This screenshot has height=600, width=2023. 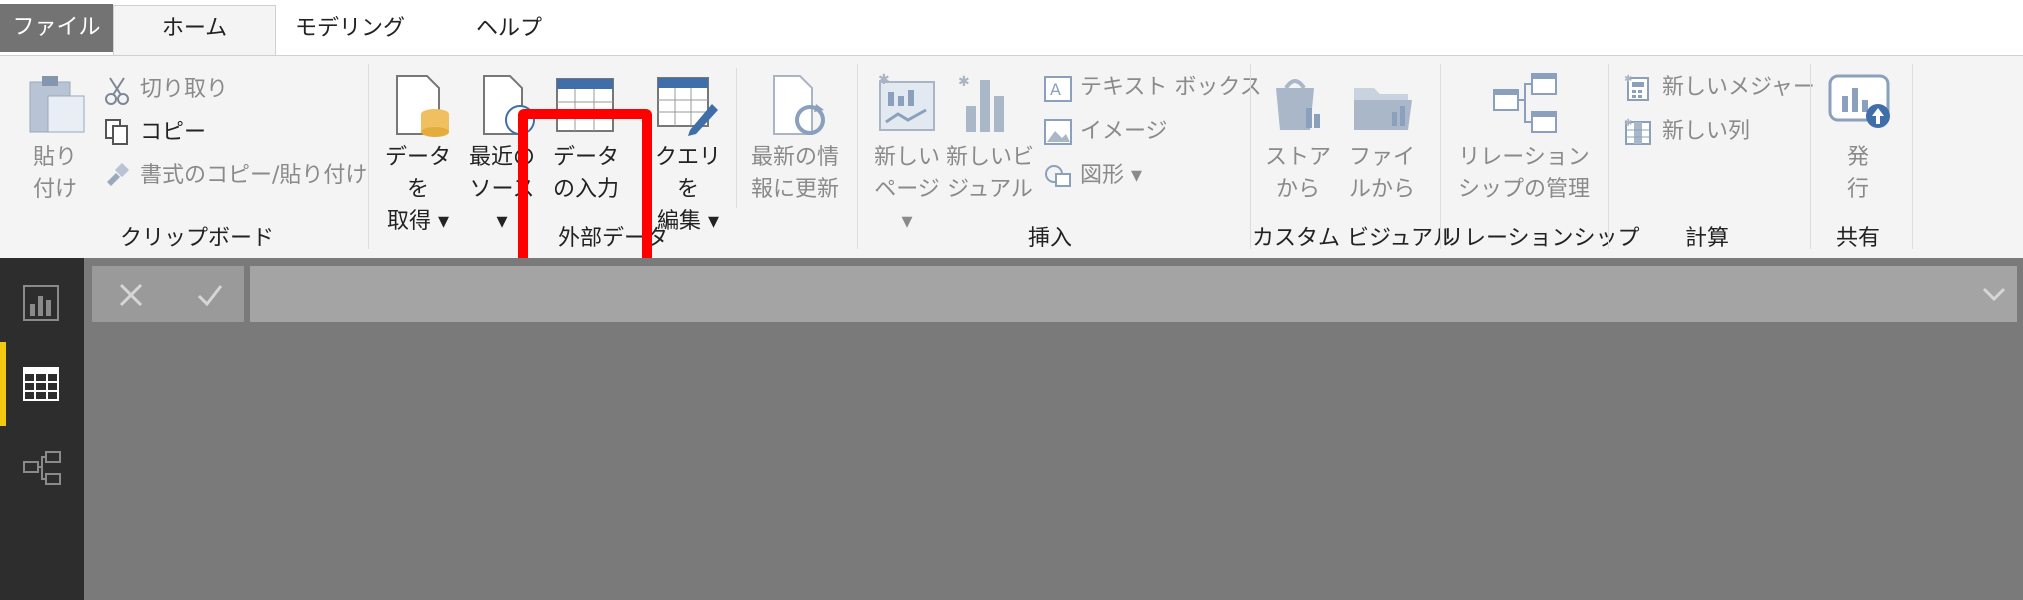 I want to click on publish-label-1: 発, so click(x=1857, y=157).